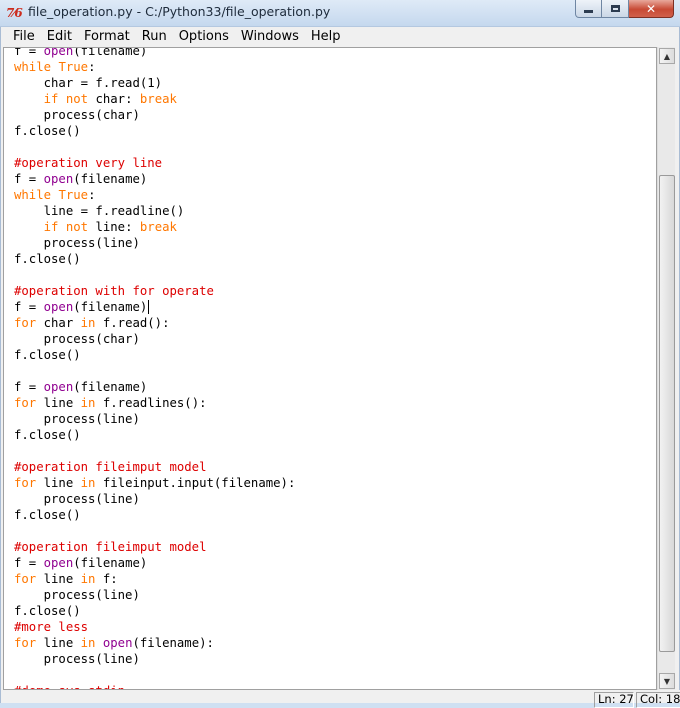 The height and width of the screenshot is (708, 680). What do you see at coordinates (326, 37) in the screenshot?
I see `menu-help: Help` at bounding box center [326, 37].